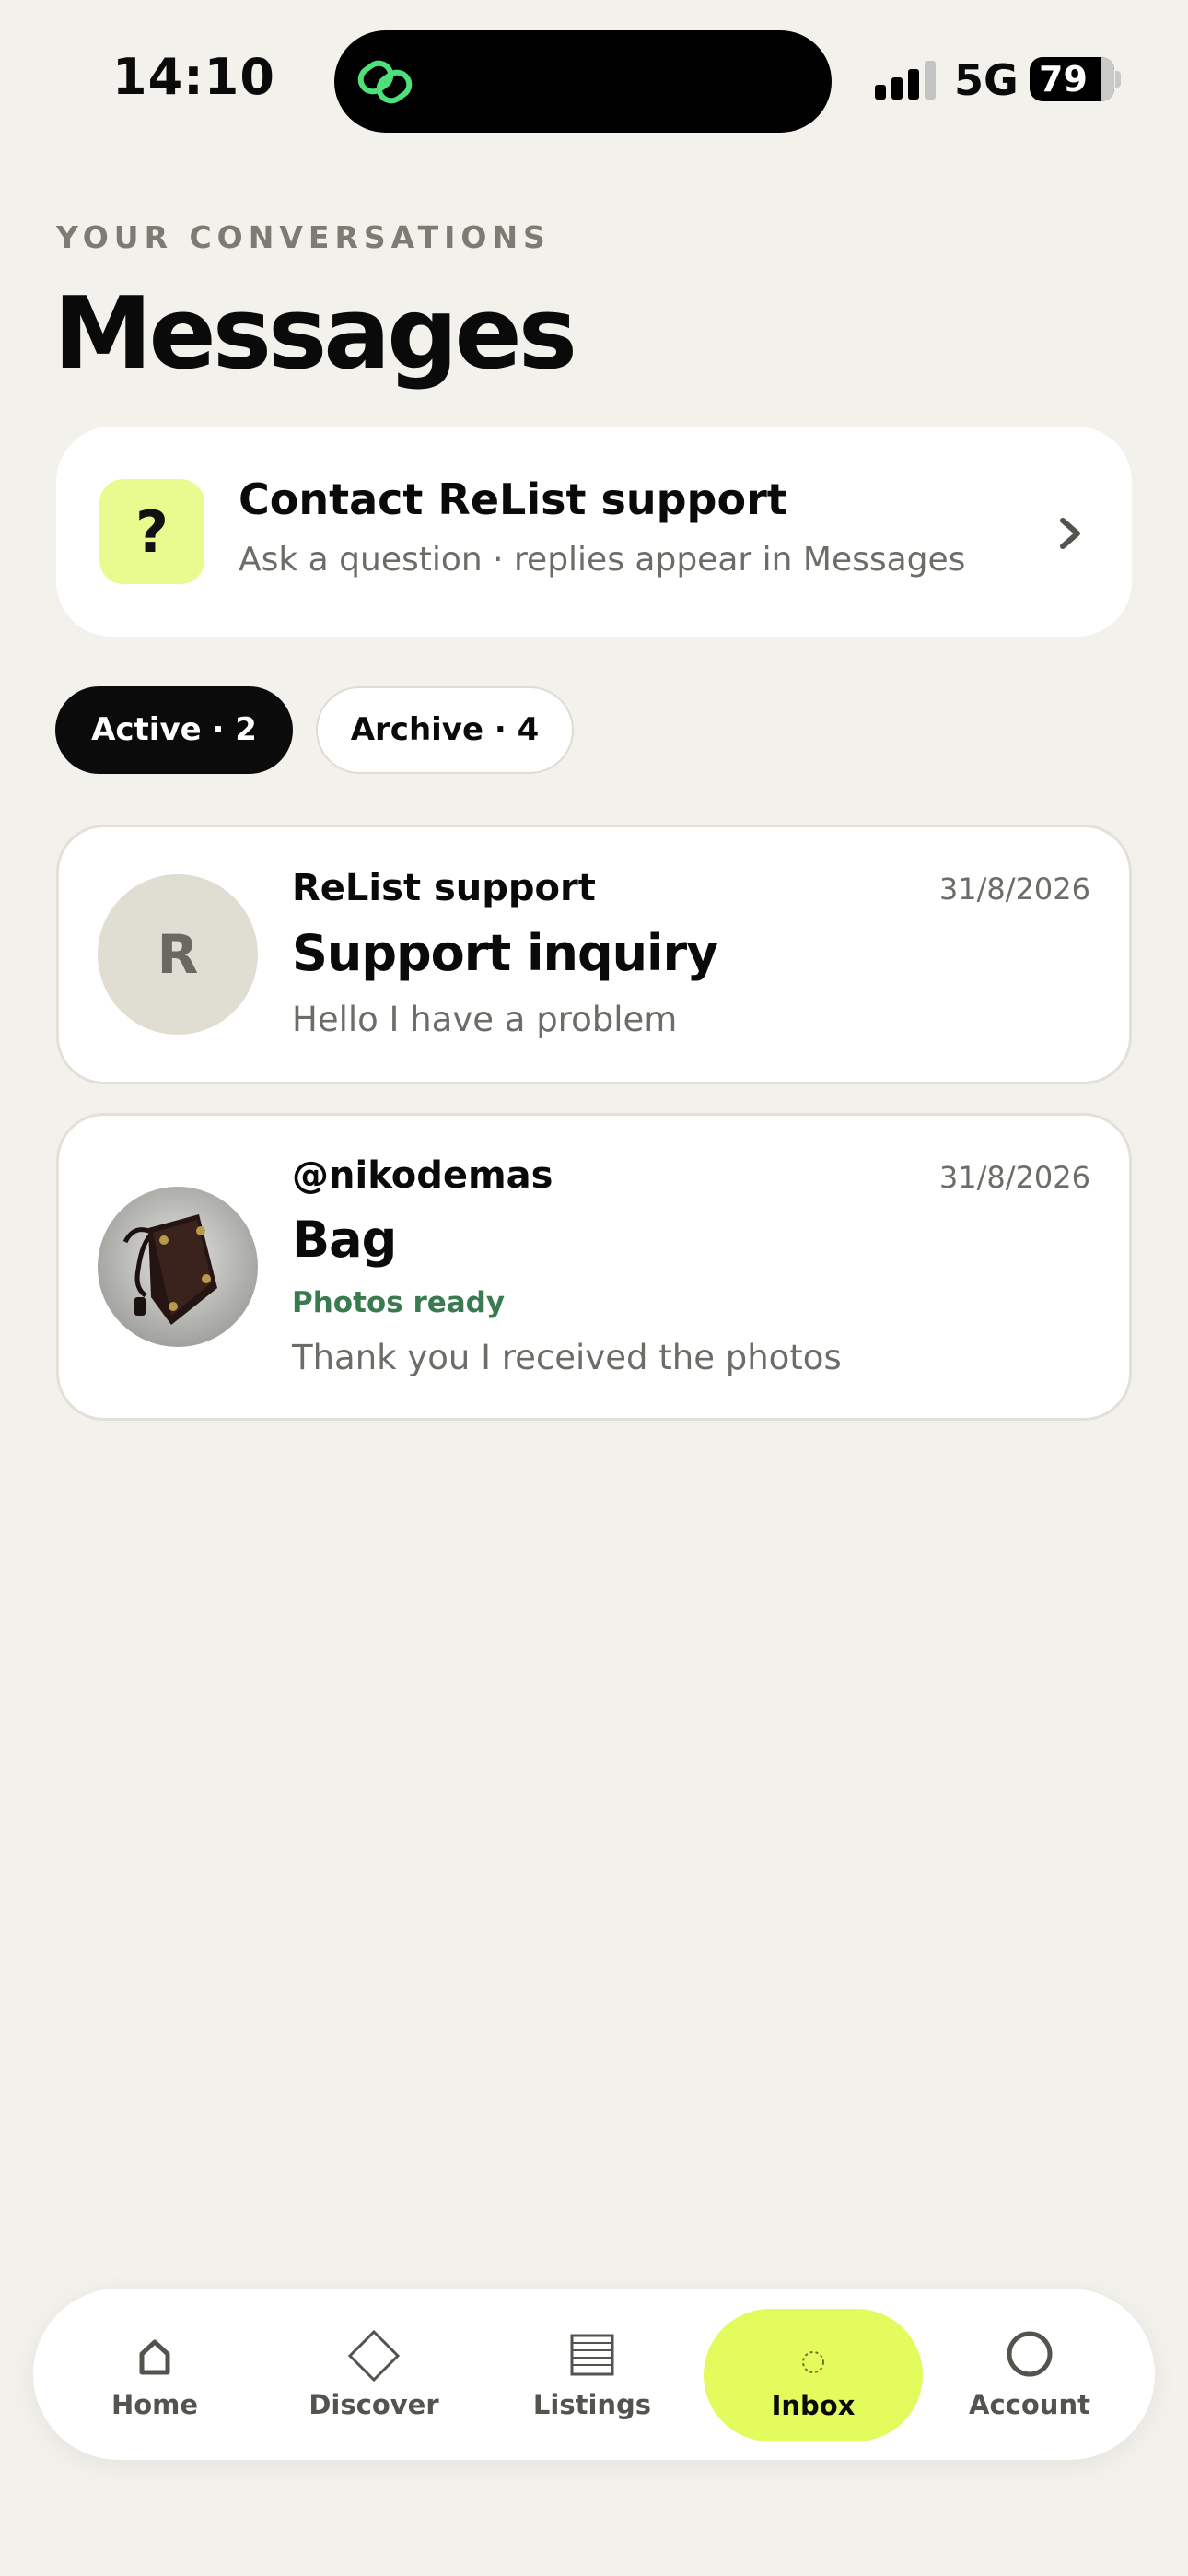 The height and width of the screenshot is (2576, 1188). I want to click on conversation-preview: Hello I have a problem, so click(485, 1019).